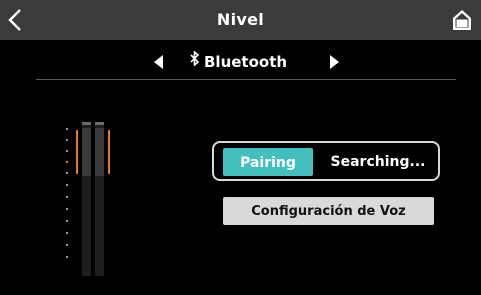 The image size is (481, 295). What do you see at coordinates (195, 61) in the screenshot?
I see `bluetooth-icon` at bounding box center [195, 61].